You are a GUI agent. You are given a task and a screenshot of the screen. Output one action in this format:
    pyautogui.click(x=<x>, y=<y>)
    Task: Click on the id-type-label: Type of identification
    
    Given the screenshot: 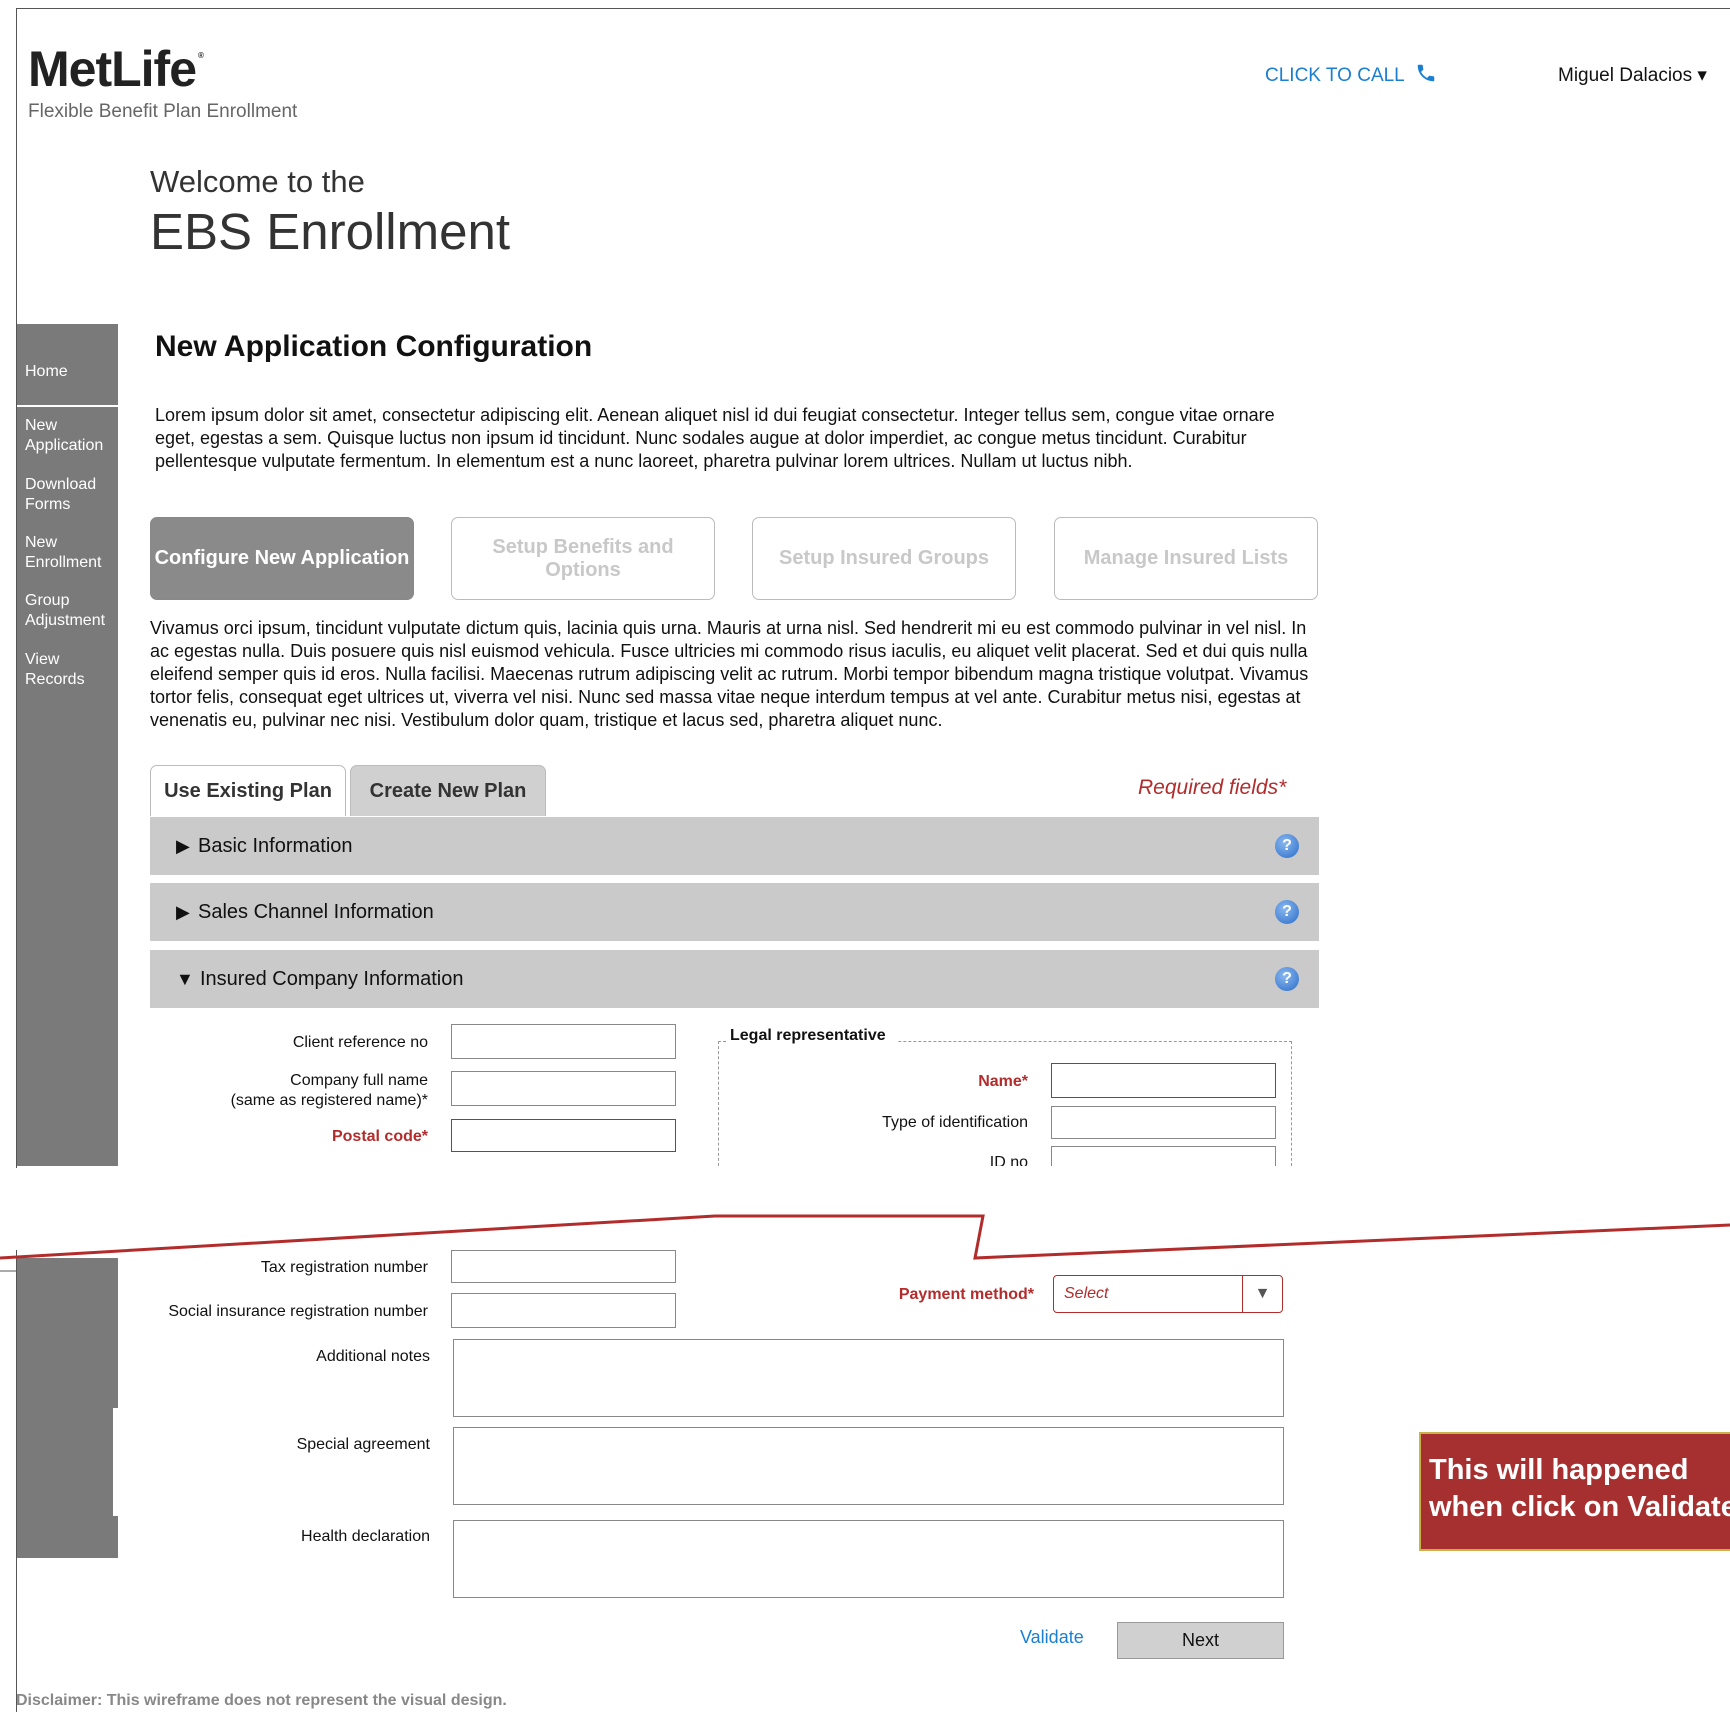 What is the action you would take?
    pyautogui.click(x=955, y=1122)
    